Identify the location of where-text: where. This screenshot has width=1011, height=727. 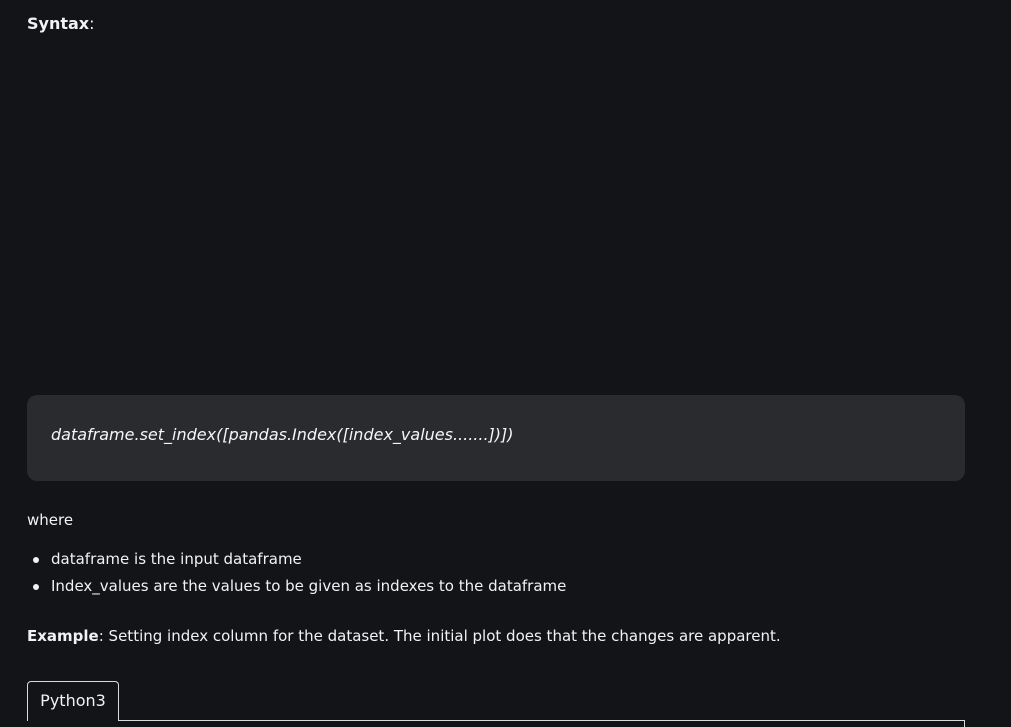
(50, 520).